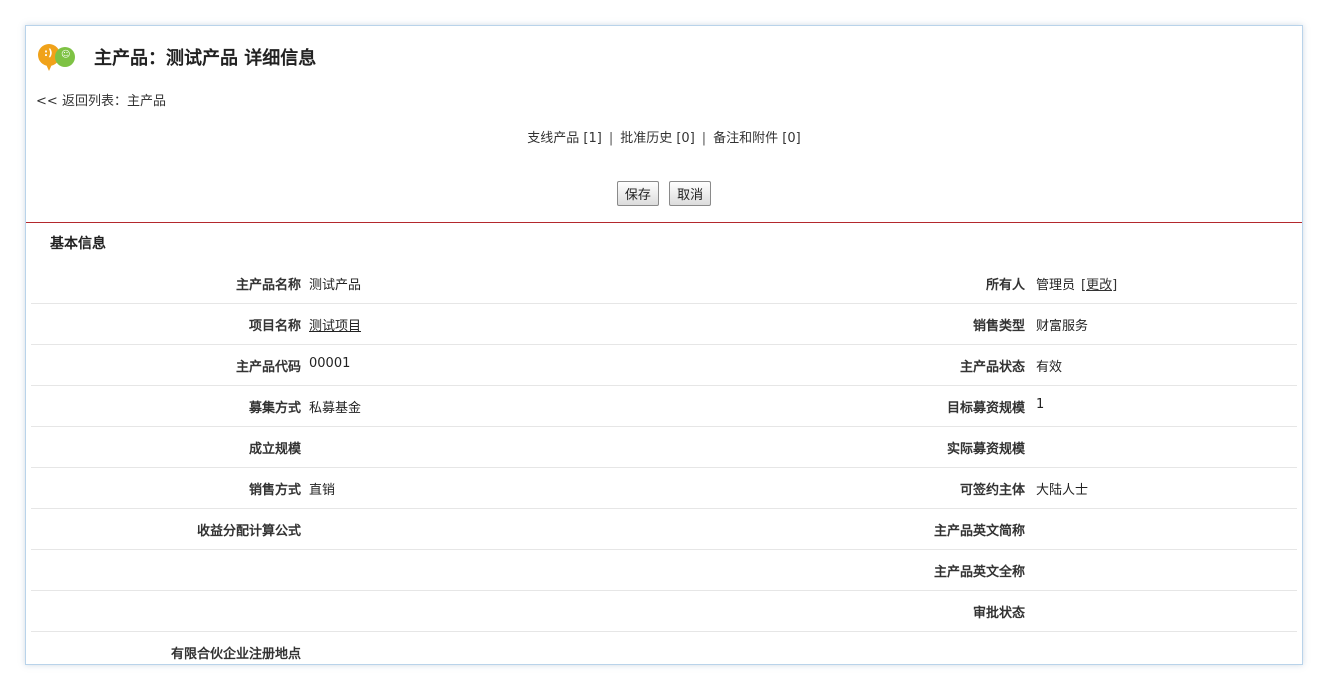 The width and height of the screenshot is (1334, 698). What do you see at coordinates (1056, 285) in the screenshot?
I see `owner-name: 管理员` at bounding box center [1056, 285].